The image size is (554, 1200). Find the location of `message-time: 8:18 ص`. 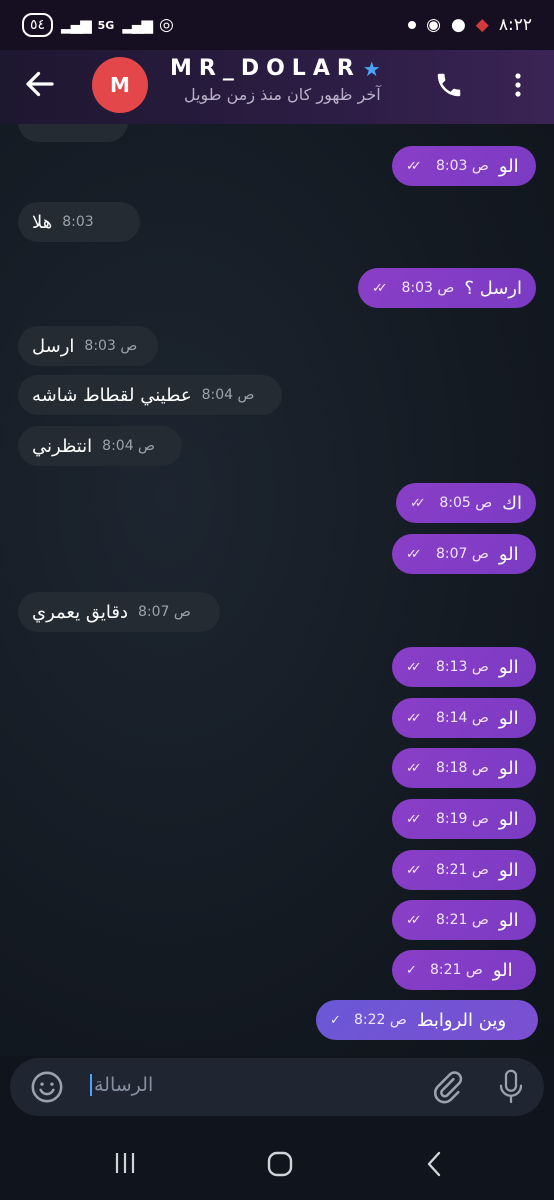

message-time: 8:18 ص is located at coordinates (462, 768).